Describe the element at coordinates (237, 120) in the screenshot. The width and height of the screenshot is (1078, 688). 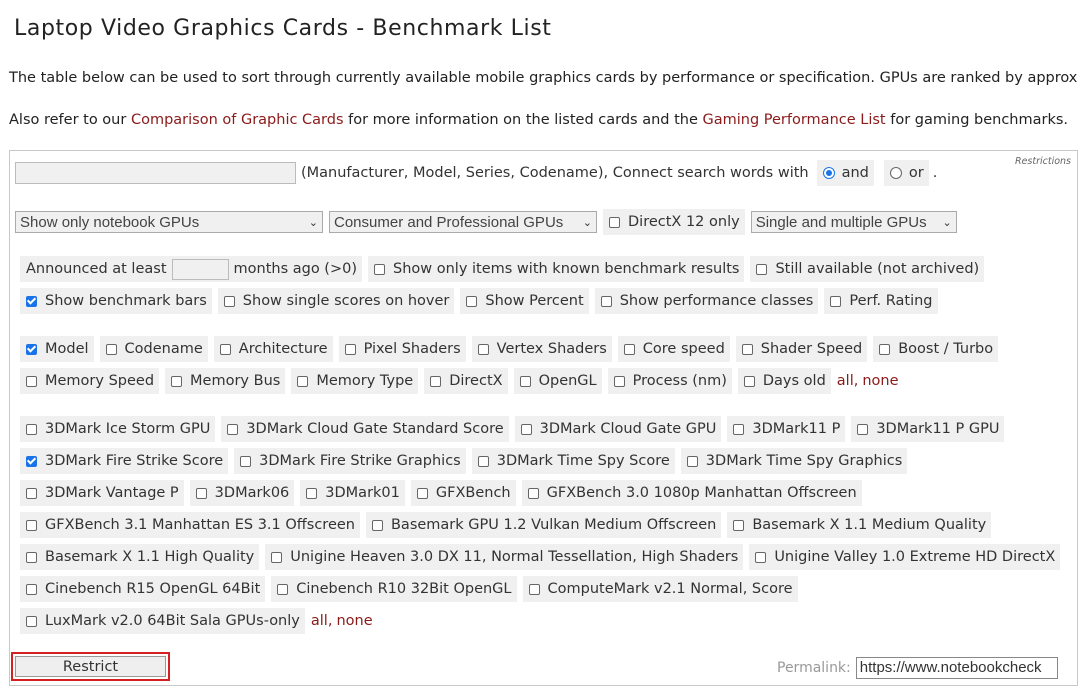
I see `comparison-link: Comparison of Graphic Cards` at that location.